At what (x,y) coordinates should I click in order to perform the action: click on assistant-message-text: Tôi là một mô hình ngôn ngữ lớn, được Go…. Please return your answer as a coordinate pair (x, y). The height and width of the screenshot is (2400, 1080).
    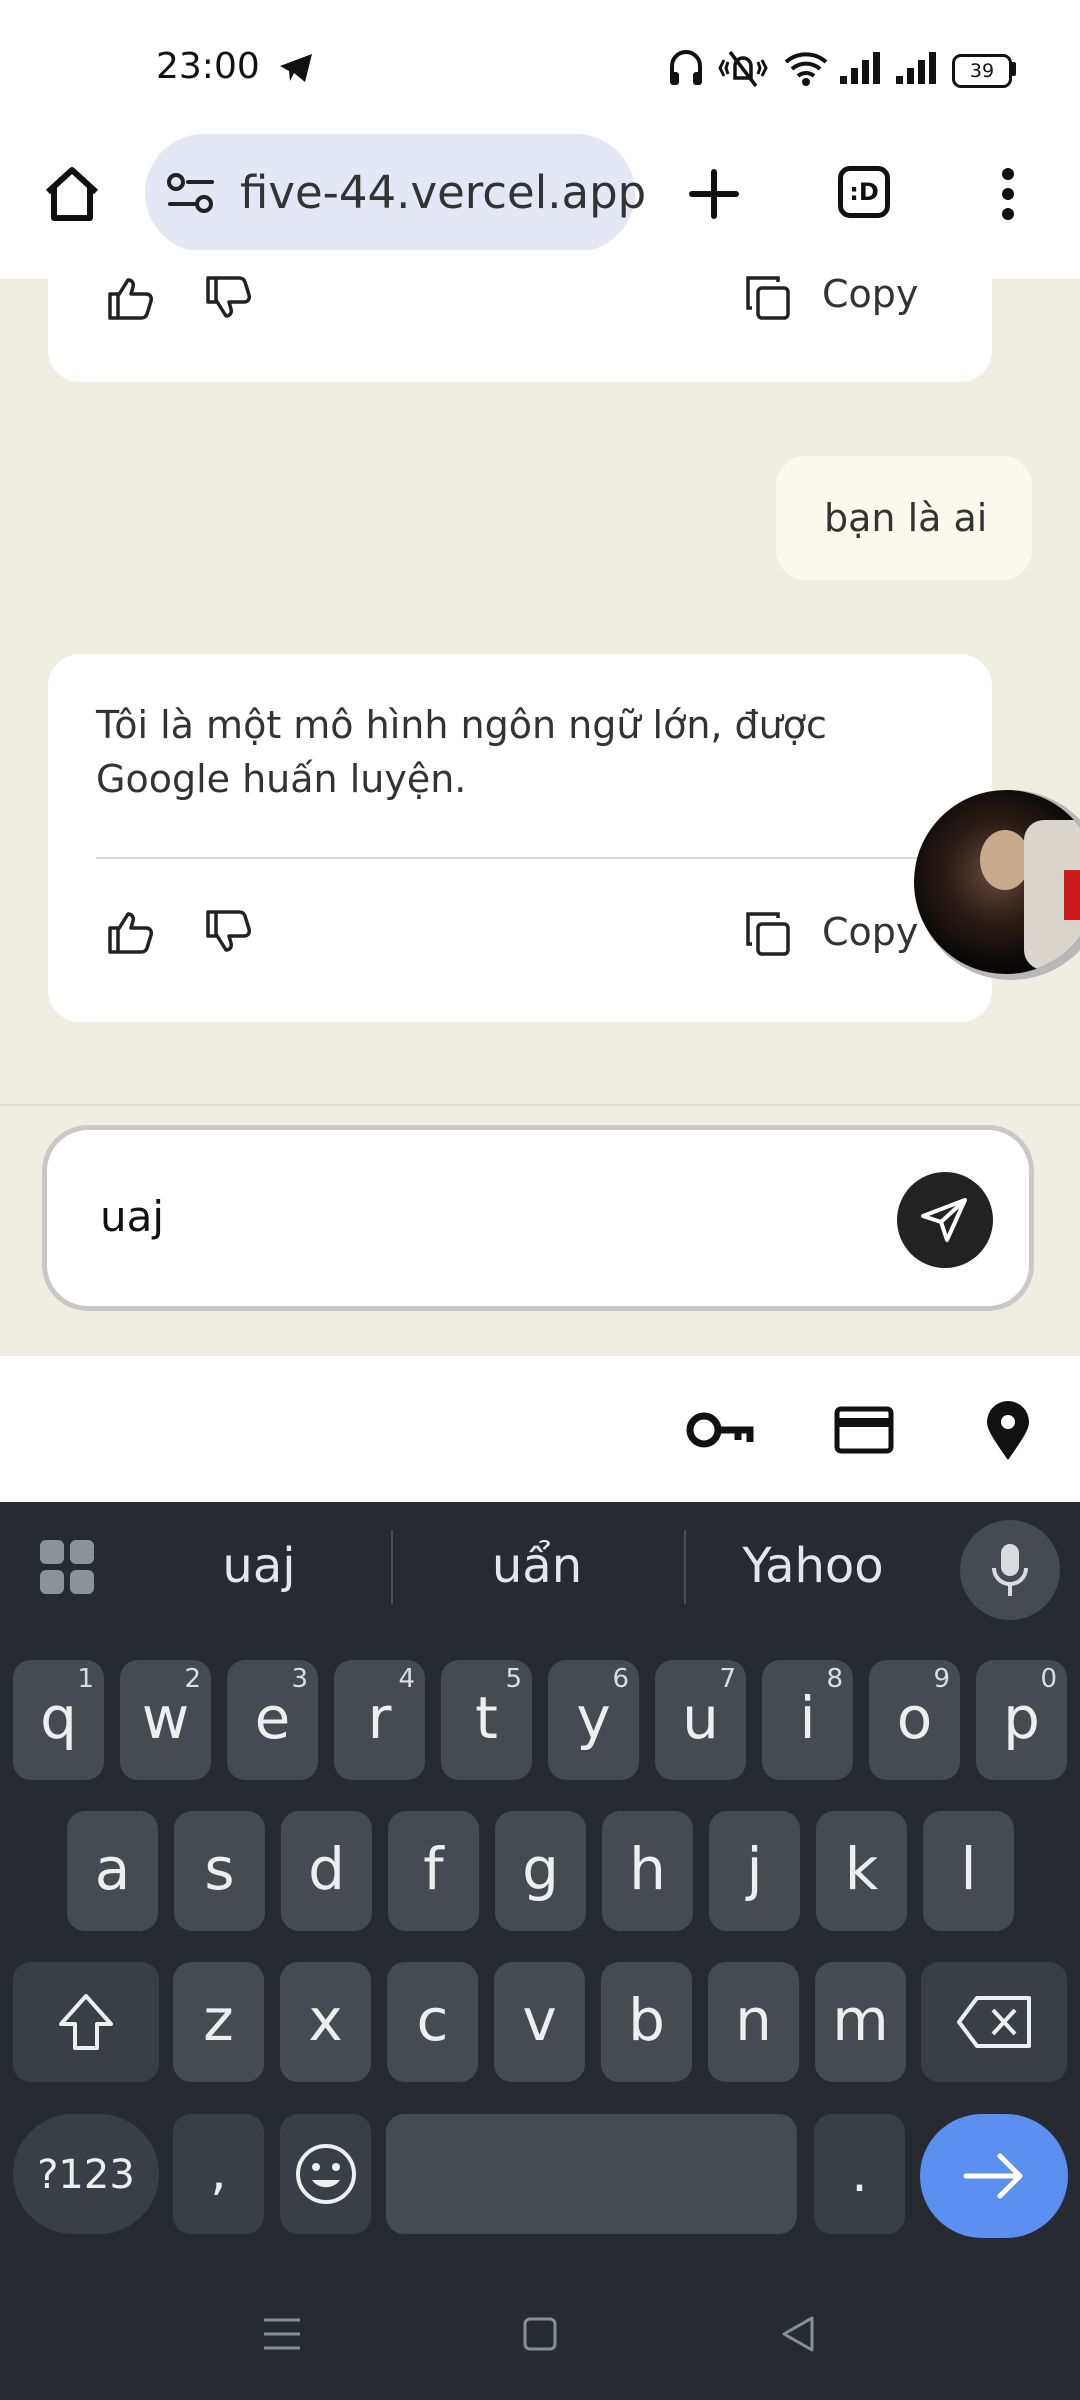
    Looking at the image, I should click on (461, 752).